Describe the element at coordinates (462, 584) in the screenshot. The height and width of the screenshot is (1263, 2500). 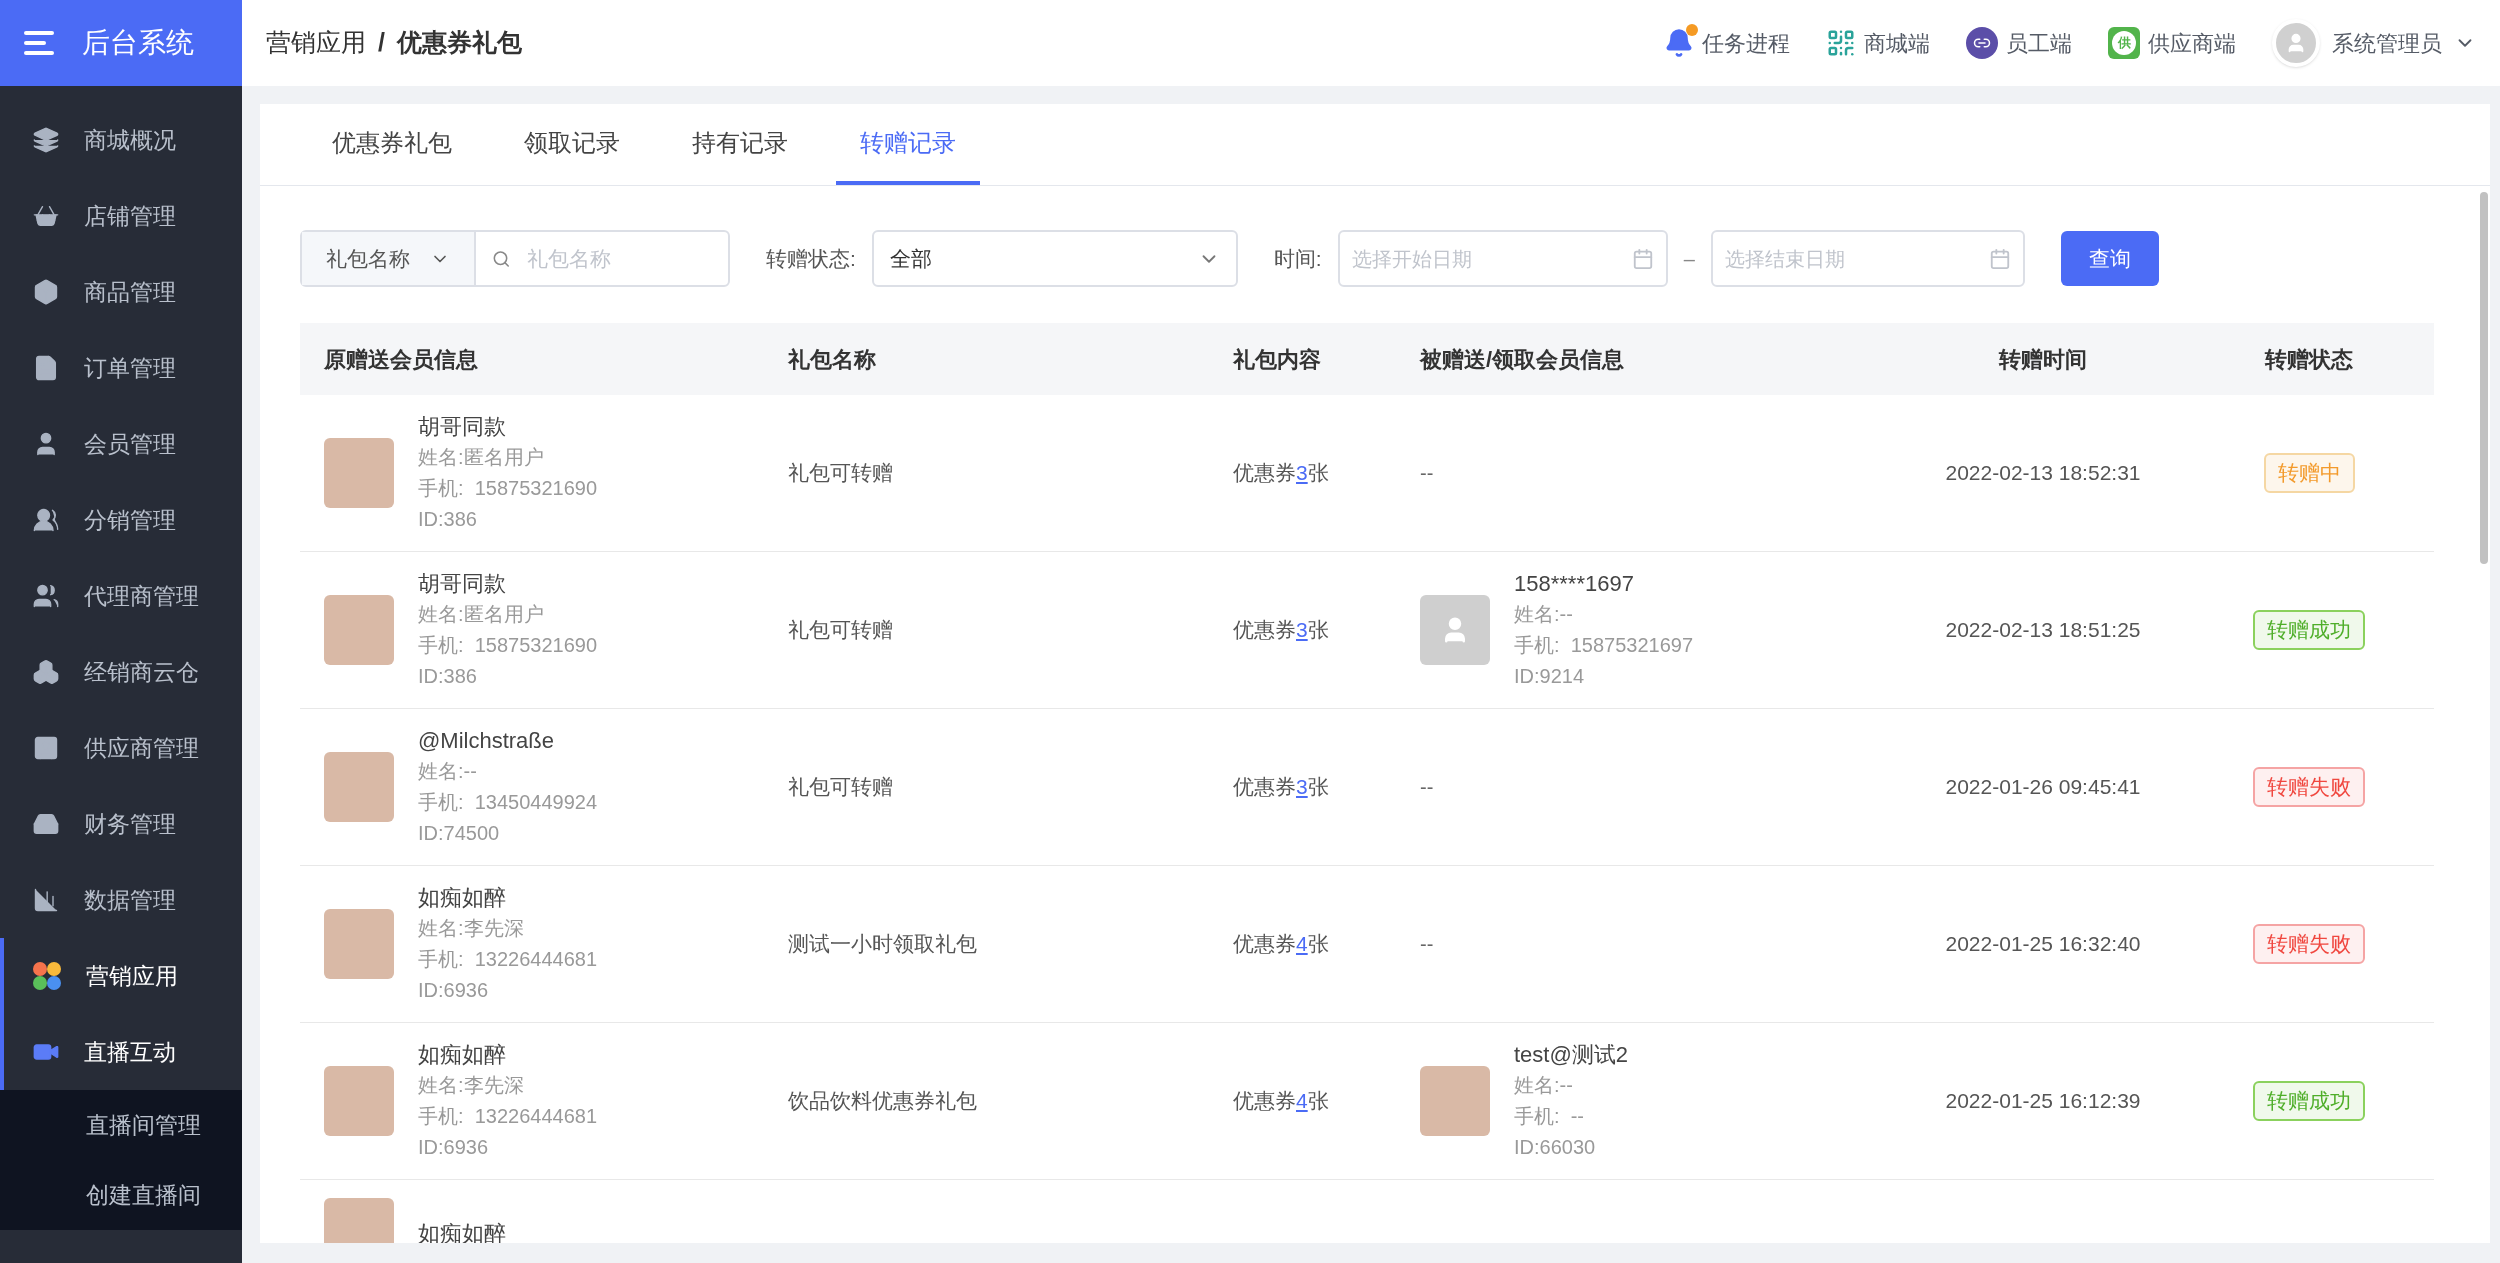
I see `member-nickname: 胡哥同款` at that location.